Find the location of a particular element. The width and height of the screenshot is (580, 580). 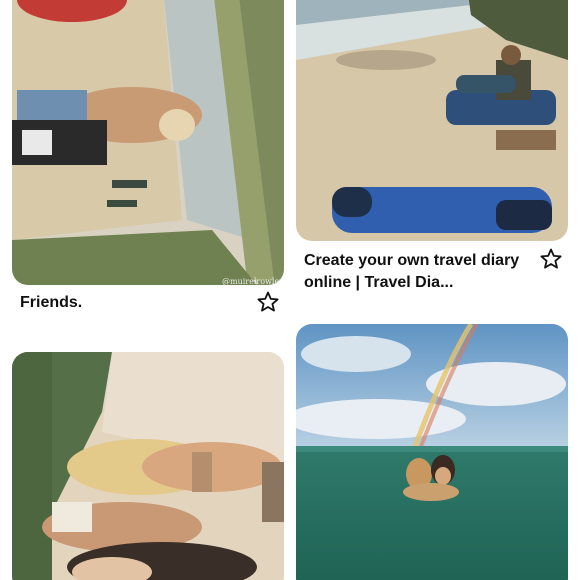

pin-title: Friends. is located at coordinates (51, 302).